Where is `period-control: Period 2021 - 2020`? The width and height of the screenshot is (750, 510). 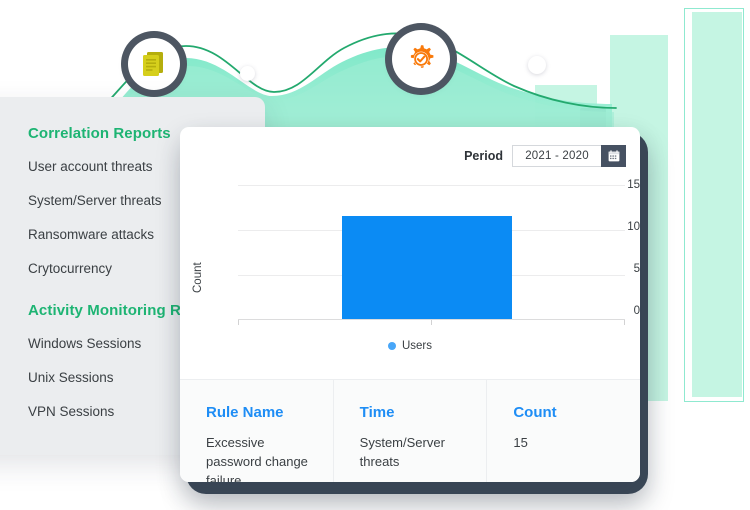 period-control: Period 2021 - 2020 is located at coordinates (545, 156).